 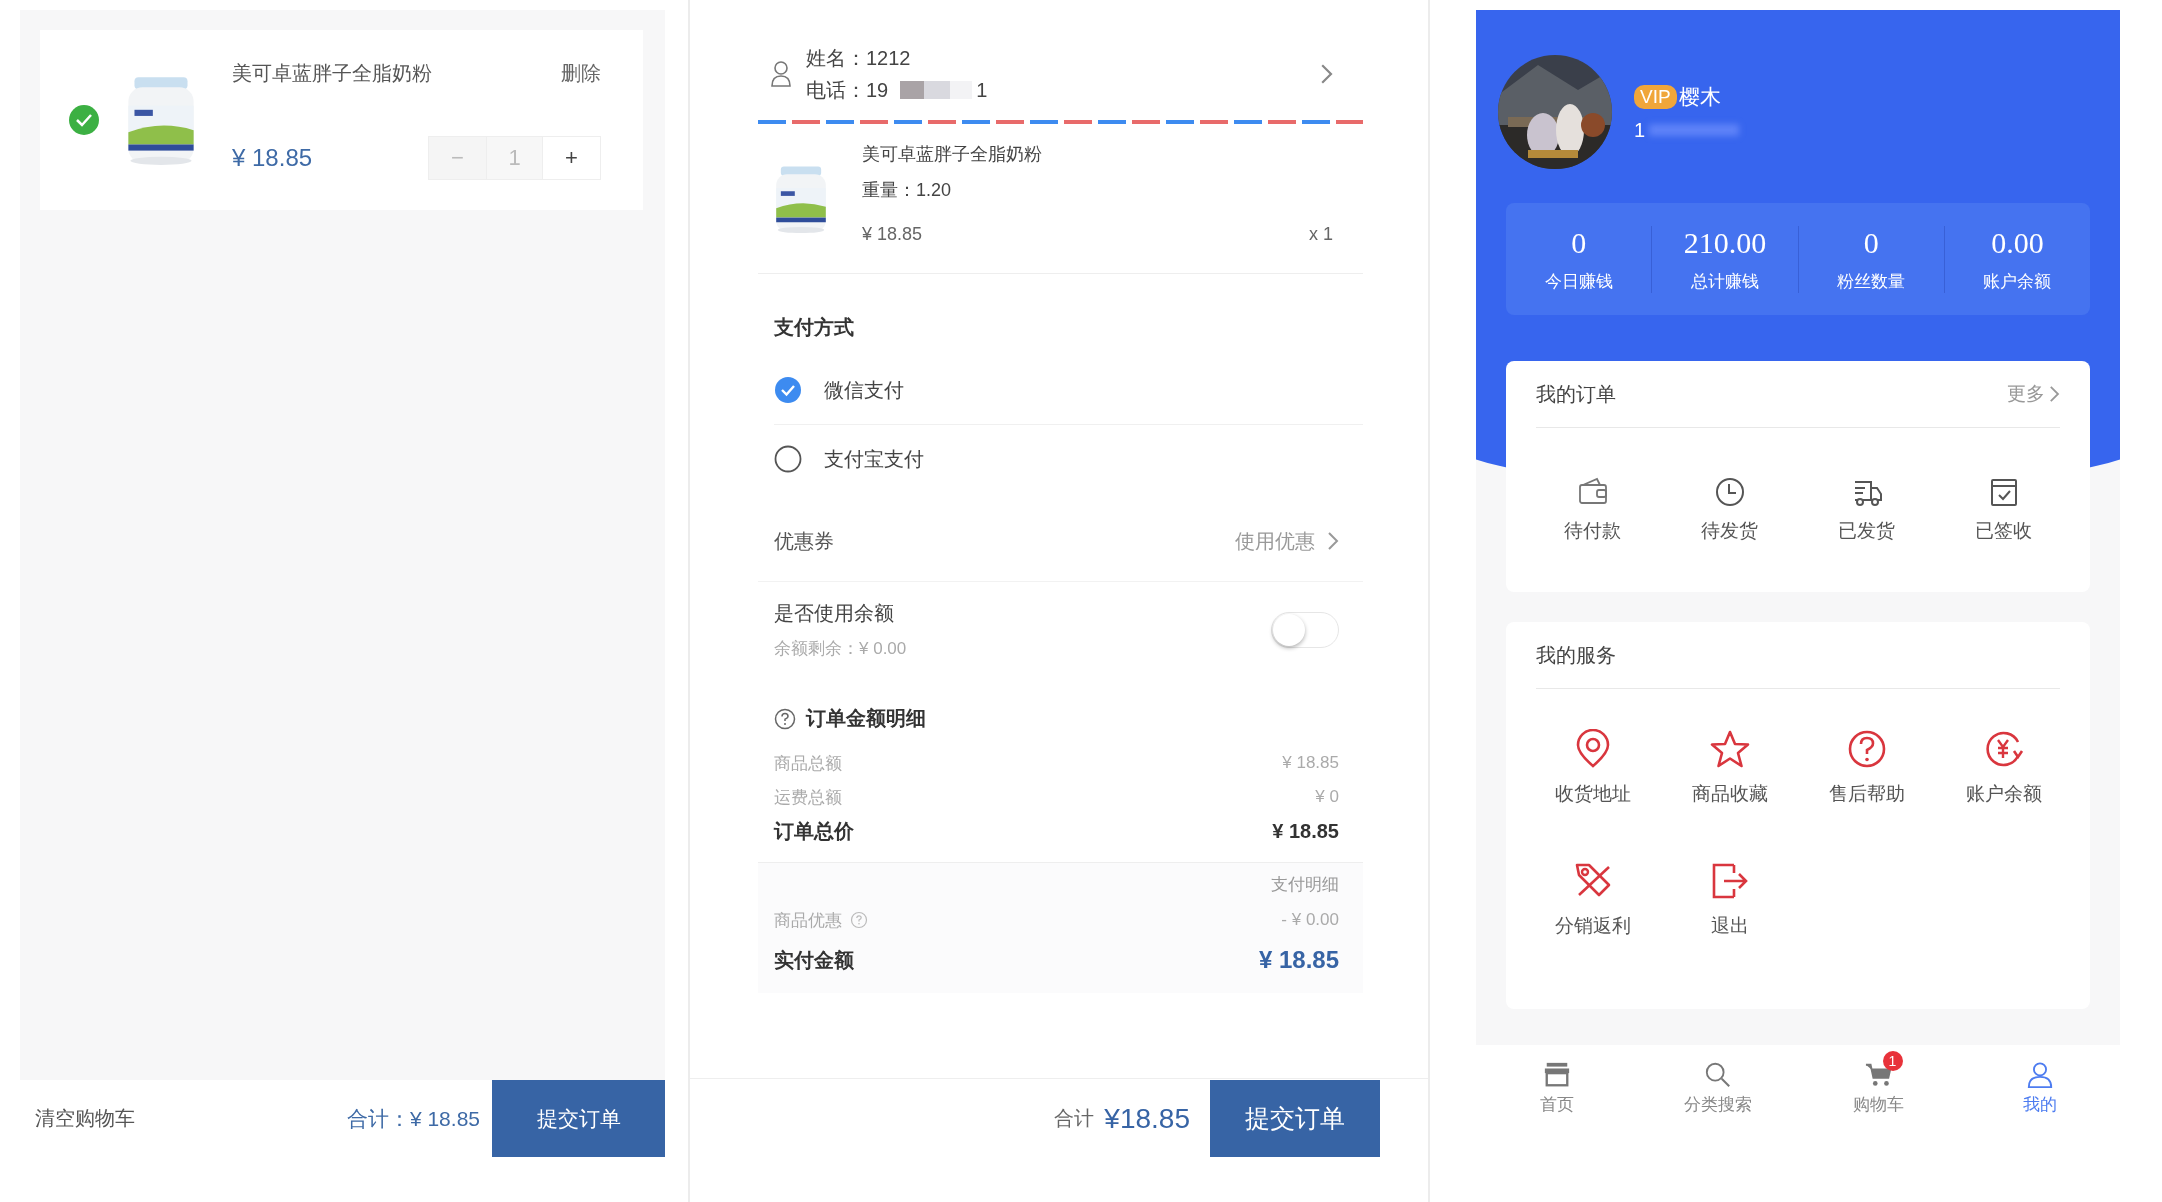 I want to click on total-amount: ¥18.85, so click(x=1147, y=1118).